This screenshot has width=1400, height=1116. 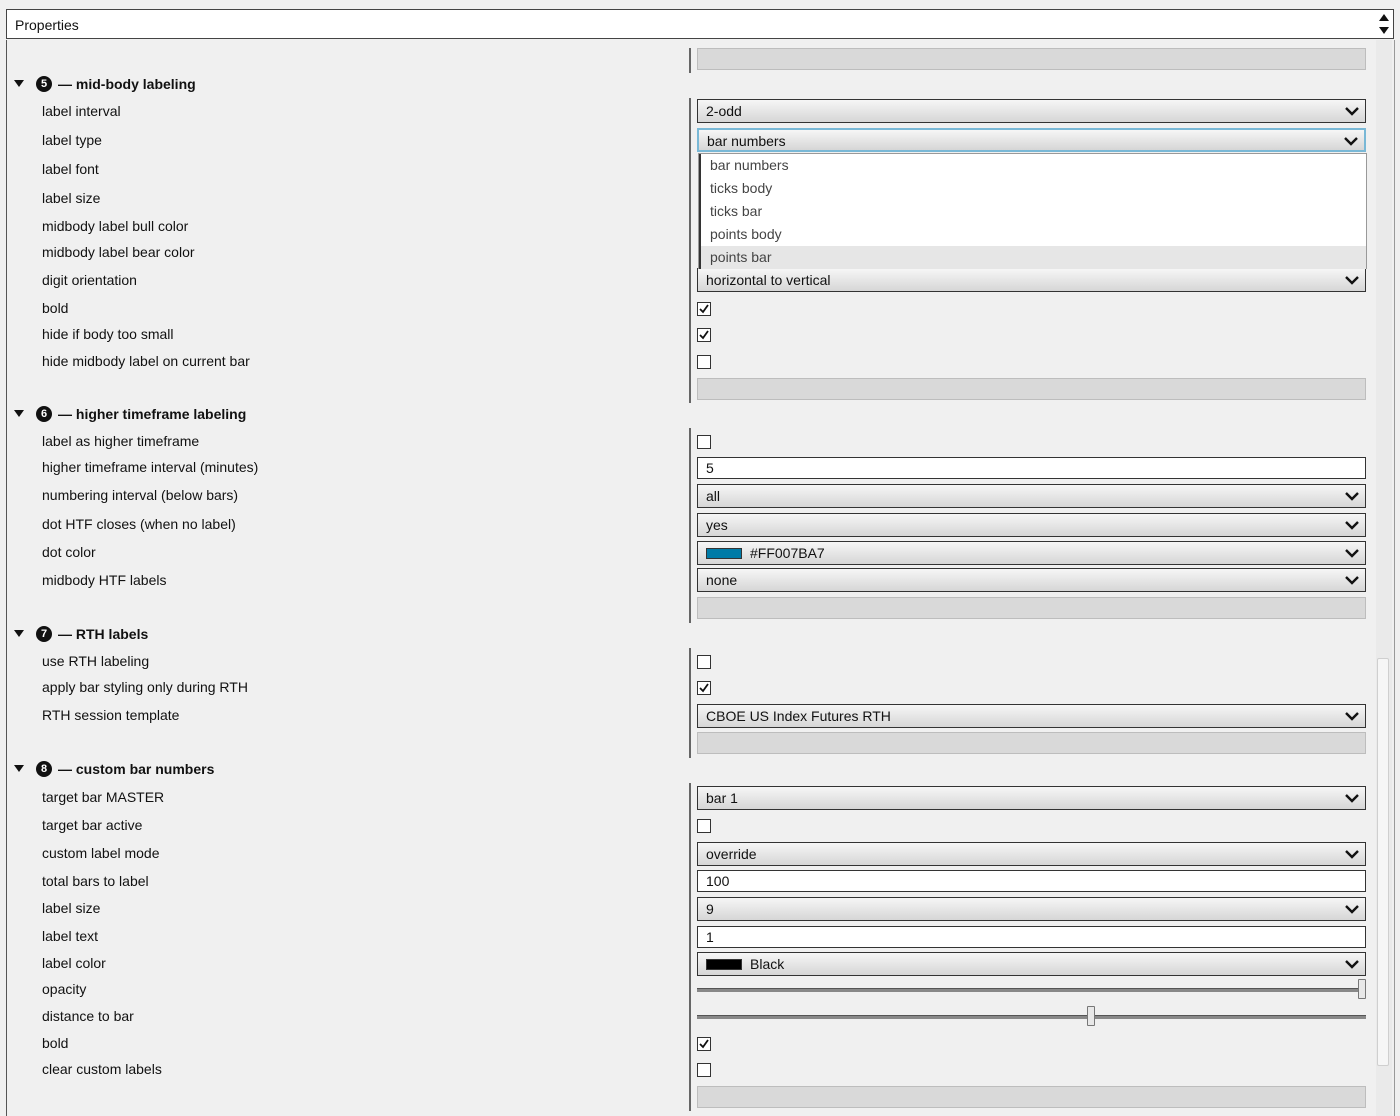 I want to click on section-header-custom-bar-numbers: 8 — custom bar numbers, so click(x=345, y=769).